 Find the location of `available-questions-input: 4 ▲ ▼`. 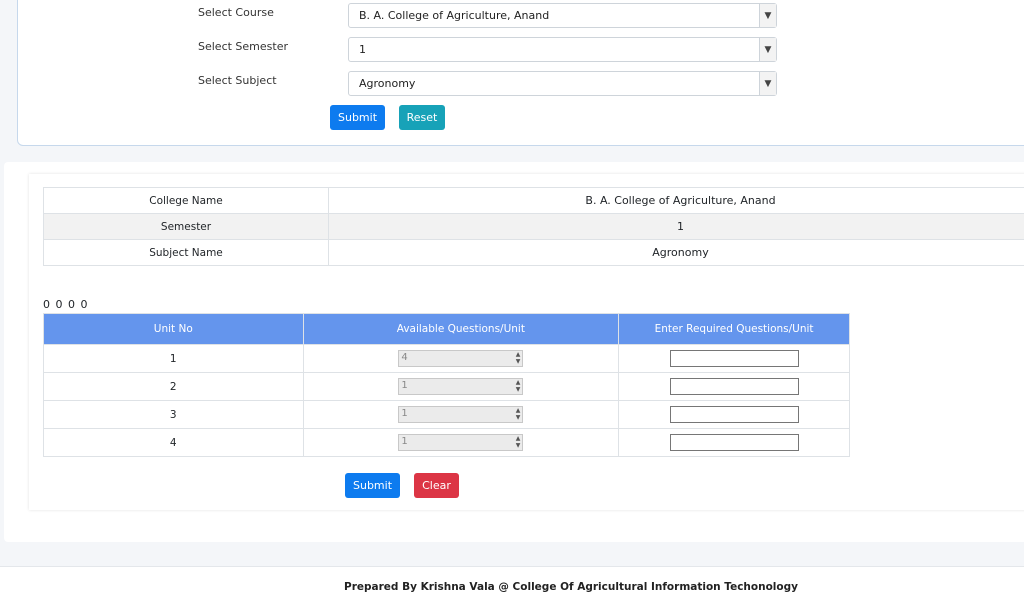

available-questions-input: 4 ▲ ▼ is located at coordinates (461, 358).